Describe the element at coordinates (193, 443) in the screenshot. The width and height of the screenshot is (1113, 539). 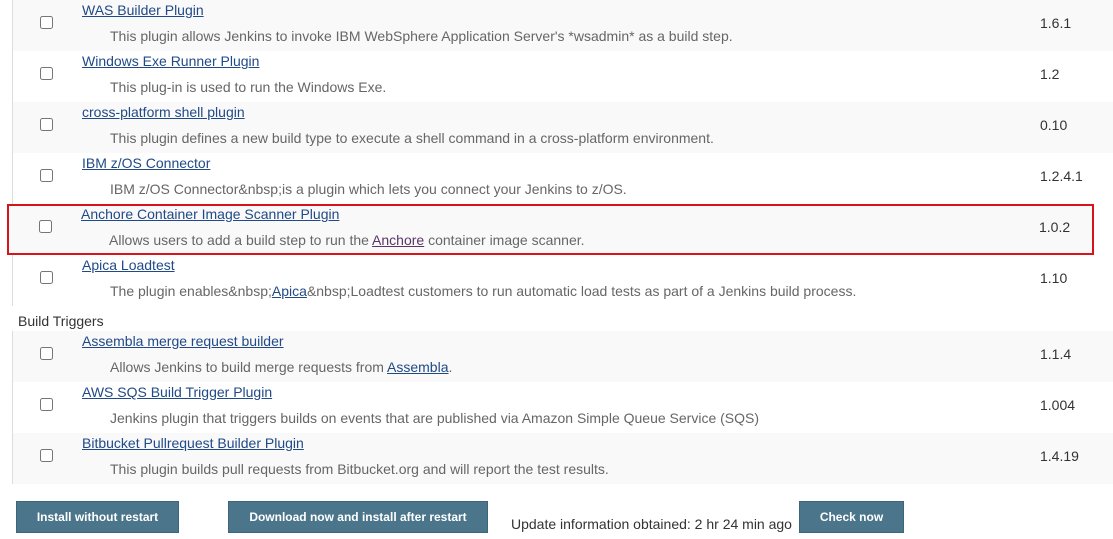
I see `plugin-name-link: Bitbucket Pullrequest Builder Plugin` at that location.